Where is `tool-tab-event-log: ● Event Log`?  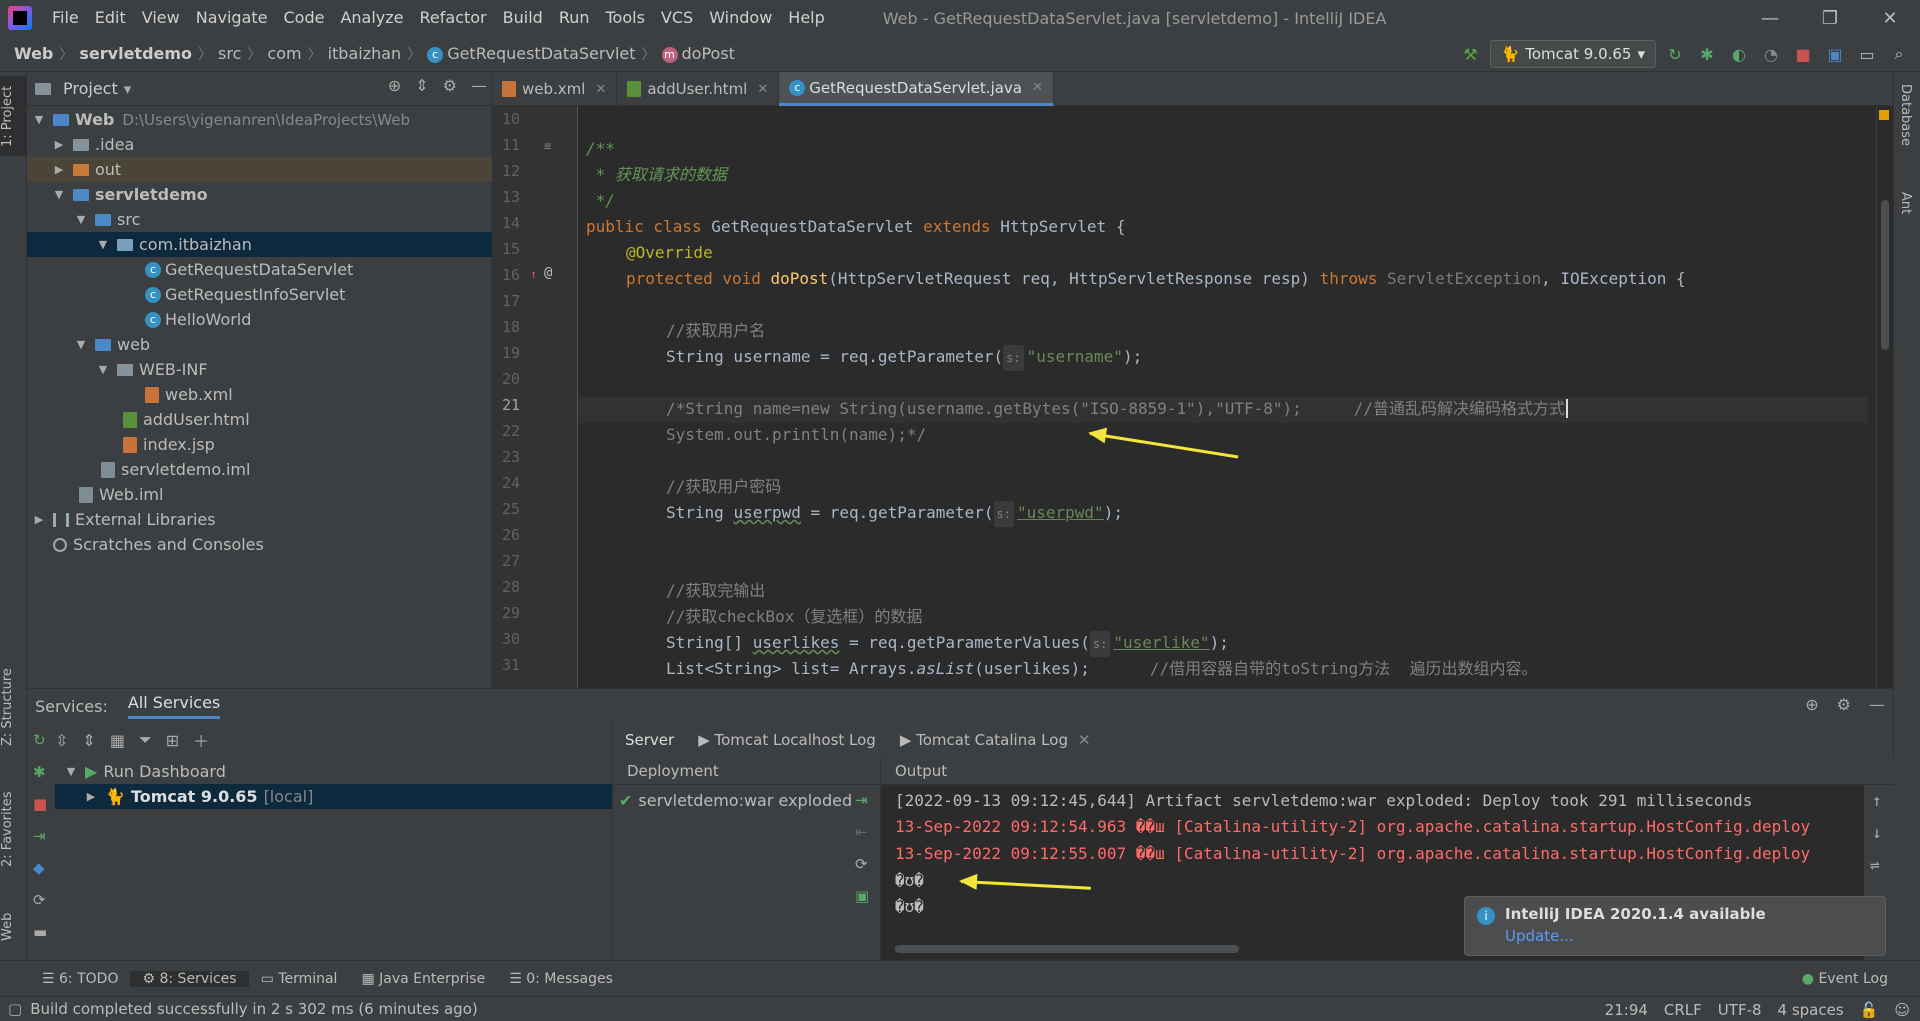 tool-tab-event-log: ● Event Log is located at coordinates (1845, 979).